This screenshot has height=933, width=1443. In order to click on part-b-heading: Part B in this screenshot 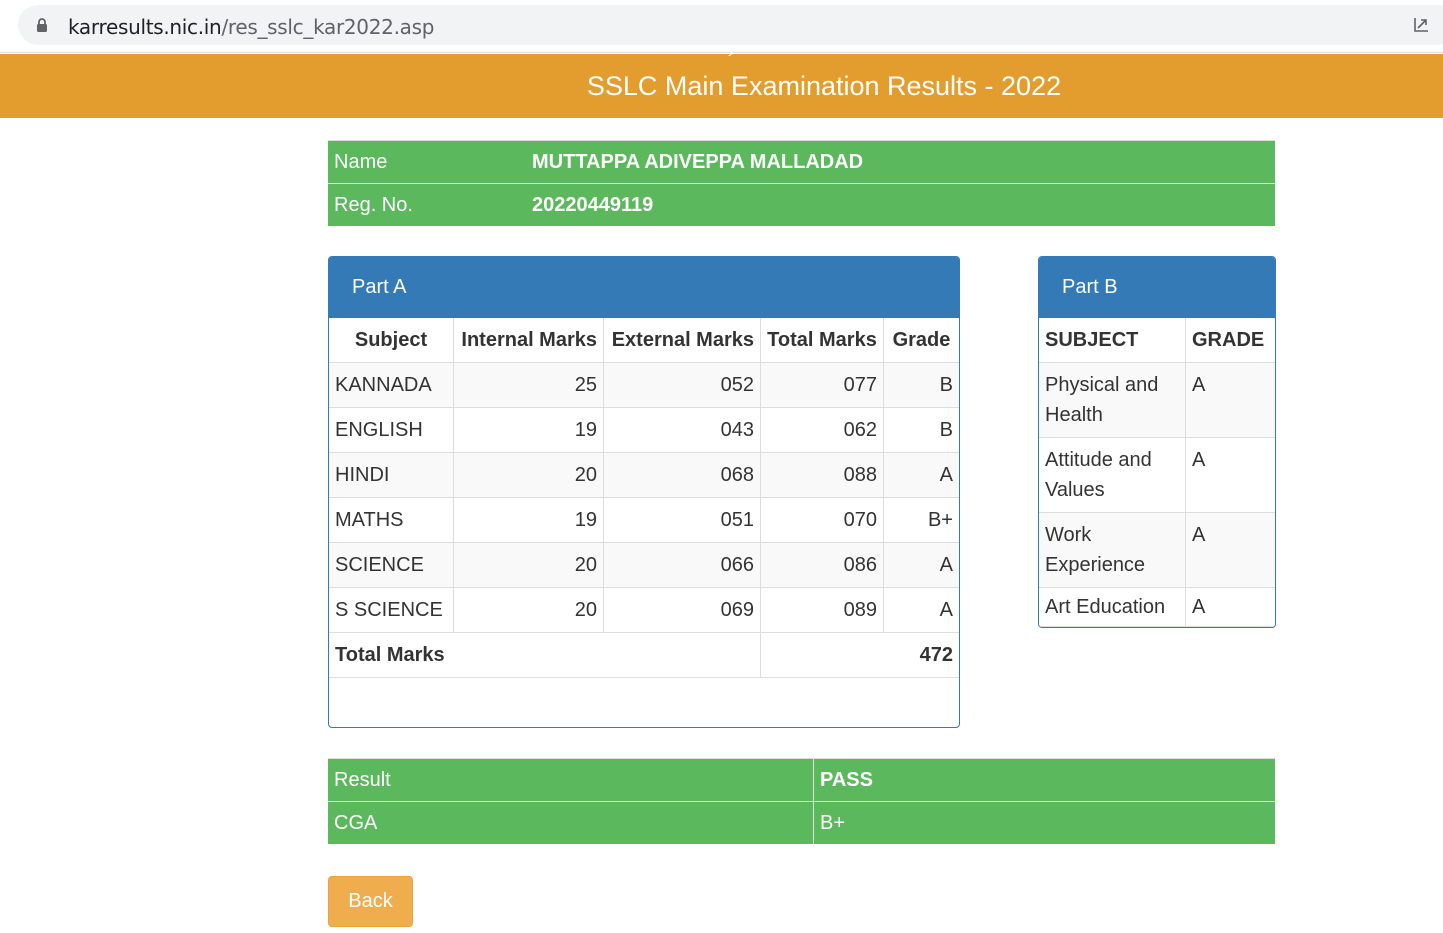, I will do `click(1157, 287)`.